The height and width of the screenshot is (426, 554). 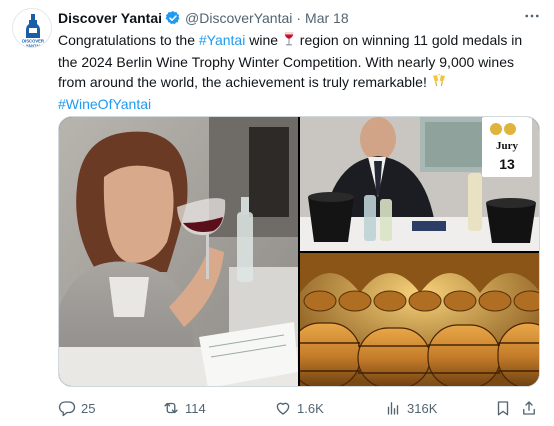 I want to click on like-button: 1.6K, so click(x=299, y=408).